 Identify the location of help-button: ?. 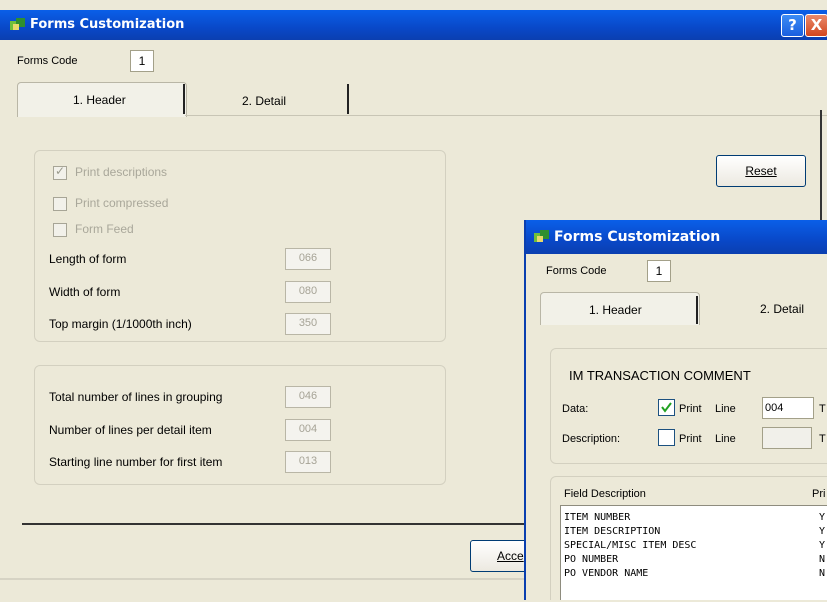
(792, 25).